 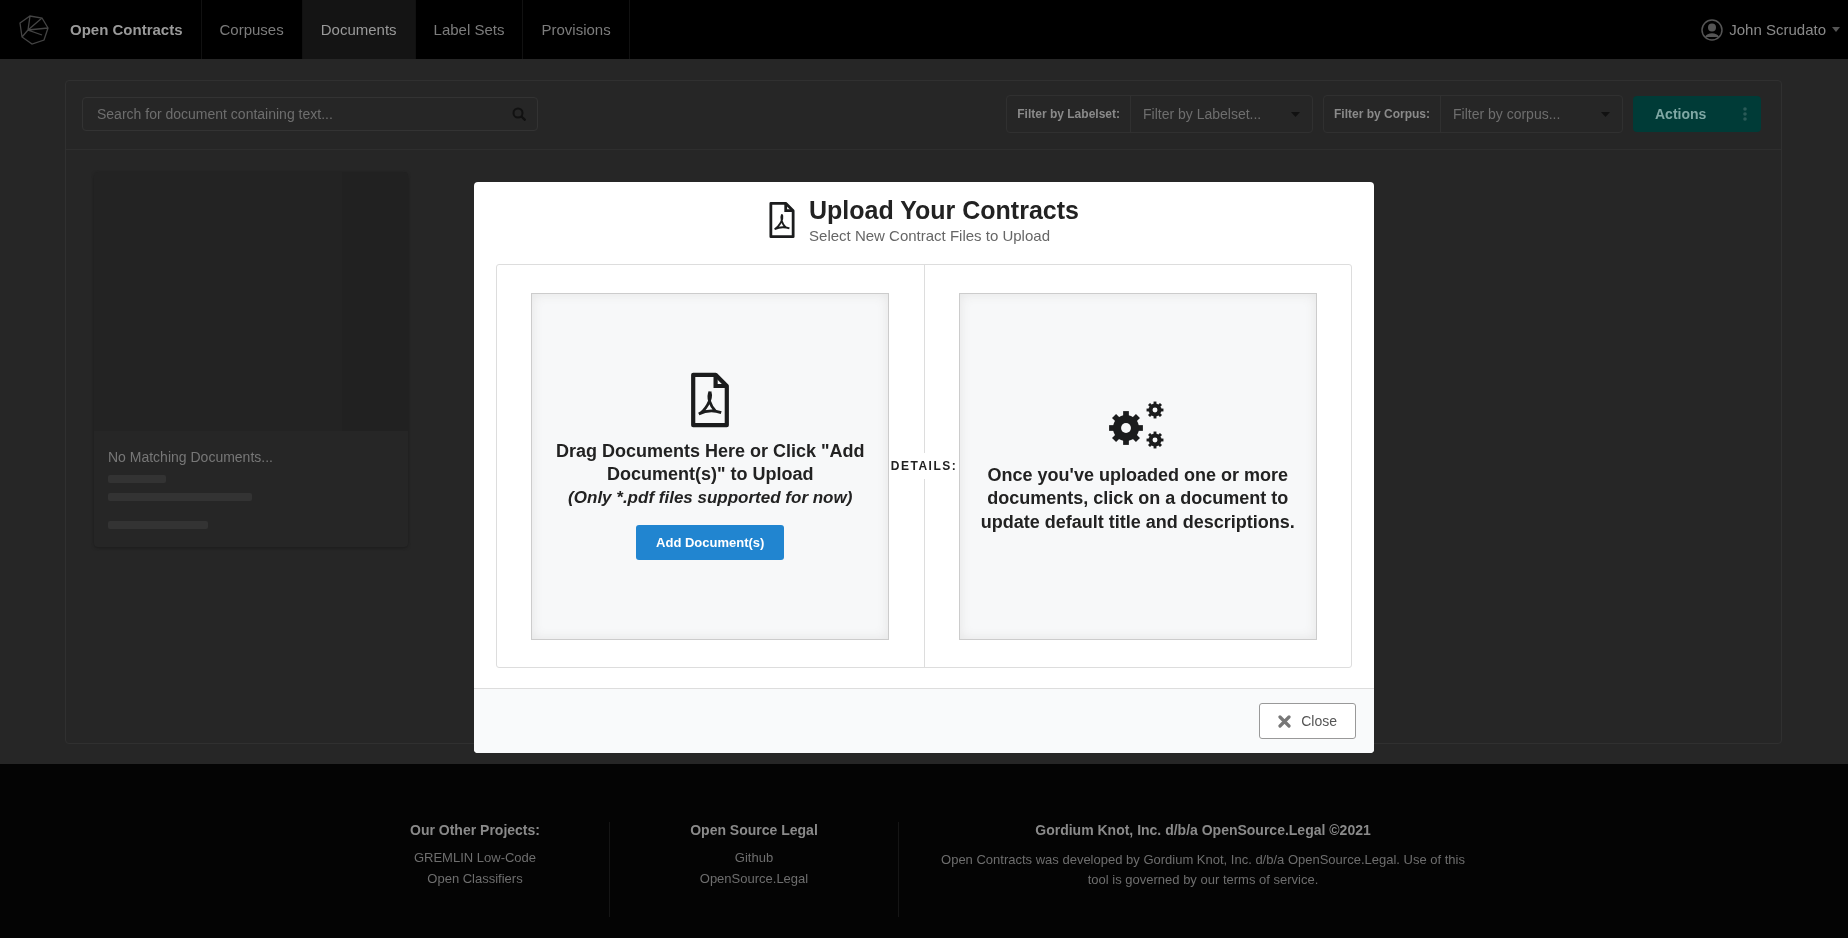 What do you see at coordinates (469, 29) in the screenshot?
I see `nav-tab: Label Sets` at bounding box center [469, 29].